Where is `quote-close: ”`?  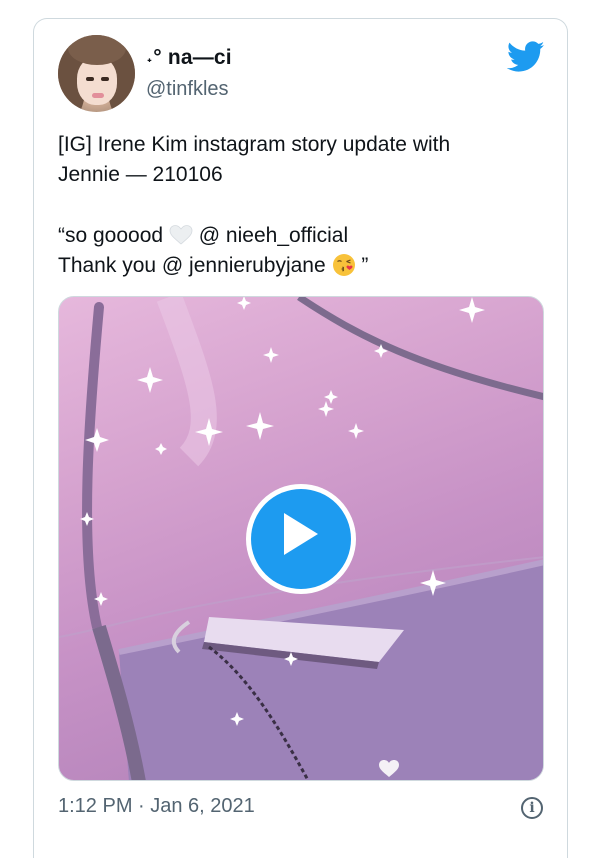
quote-close: ” is located at coordinates (365, 265).